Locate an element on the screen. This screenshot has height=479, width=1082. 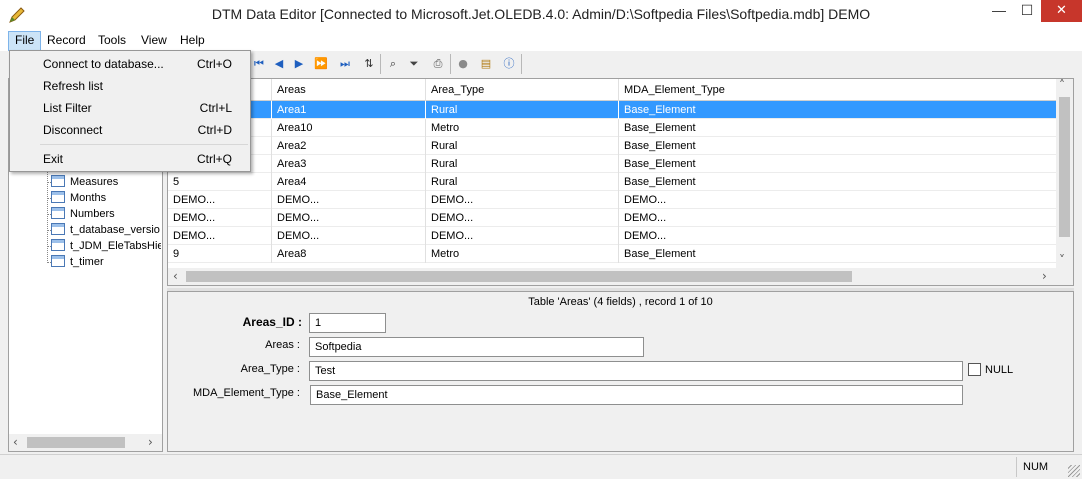
mda-element-type-field: Base_Element is located at coordinates (636, 395).